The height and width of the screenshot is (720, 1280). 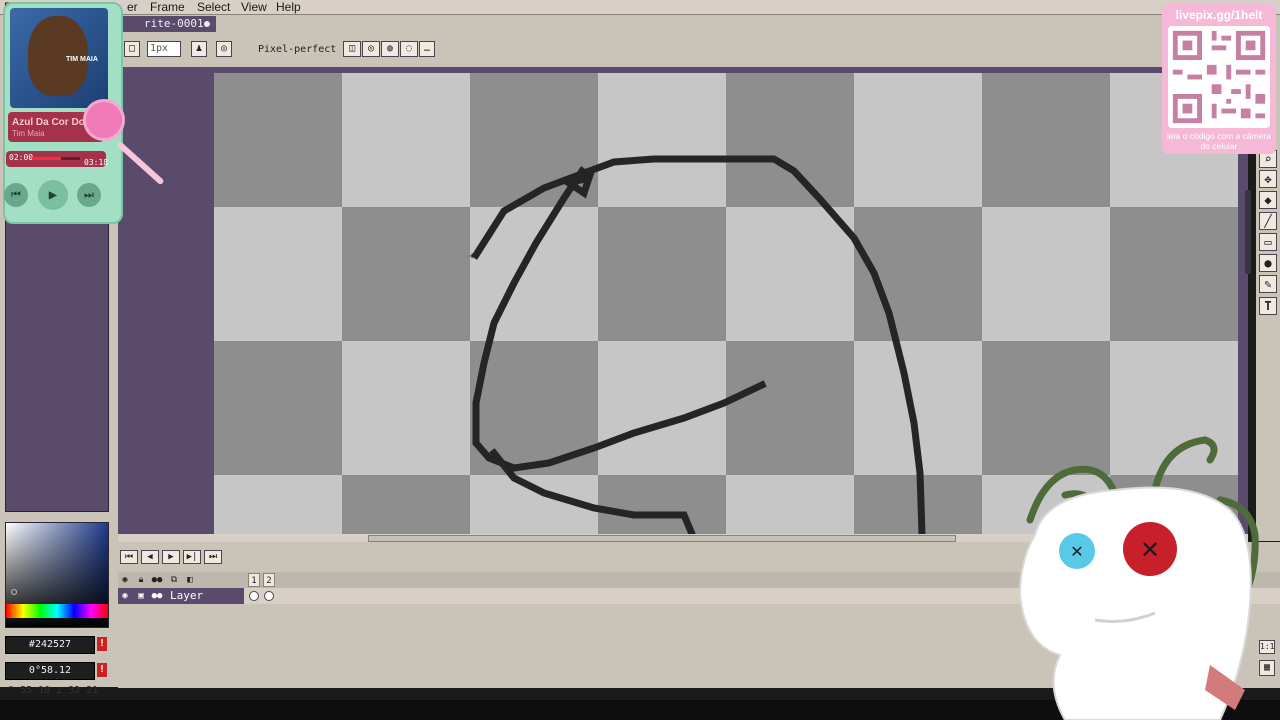 What do you see at coordinates (1268, 284) in the screenshot?
I see `eyedropper-tool-icon: ✎` at bounding box center [1268, 284].